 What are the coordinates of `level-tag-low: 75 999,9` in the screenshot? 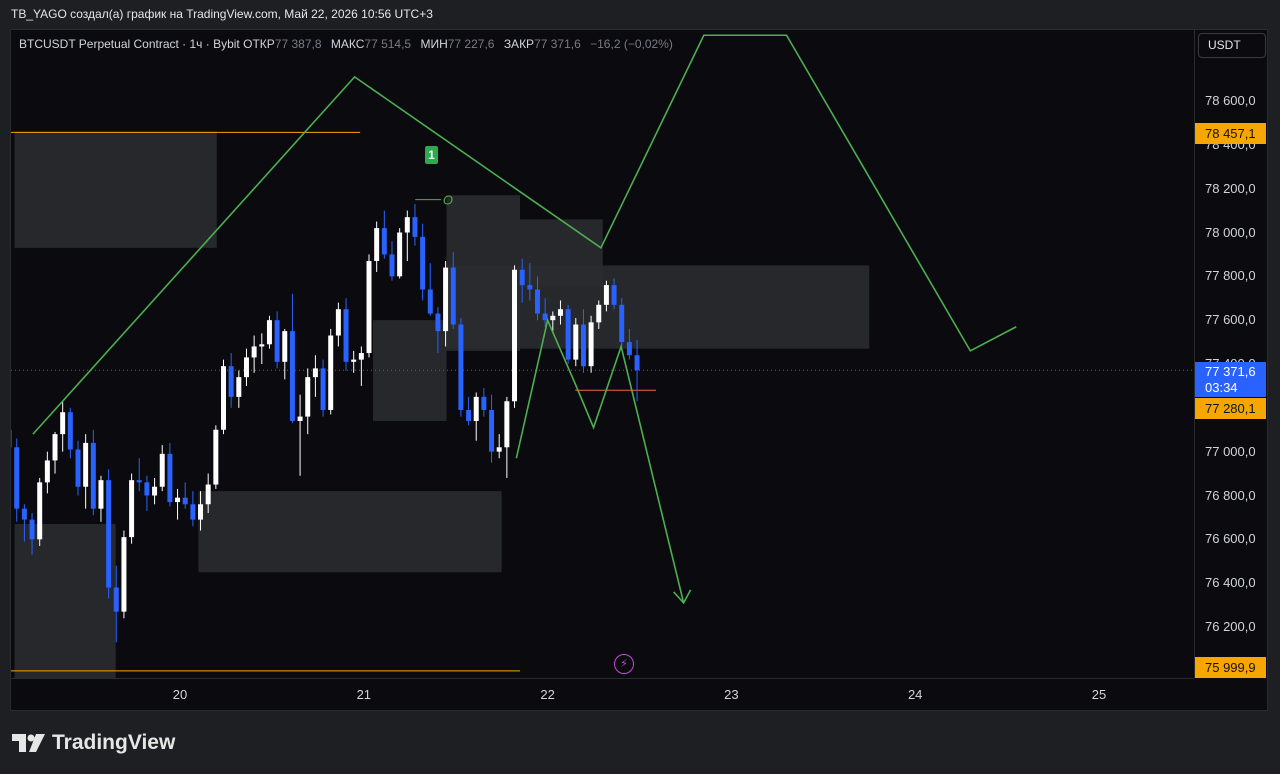 It's located at (1230, 667).